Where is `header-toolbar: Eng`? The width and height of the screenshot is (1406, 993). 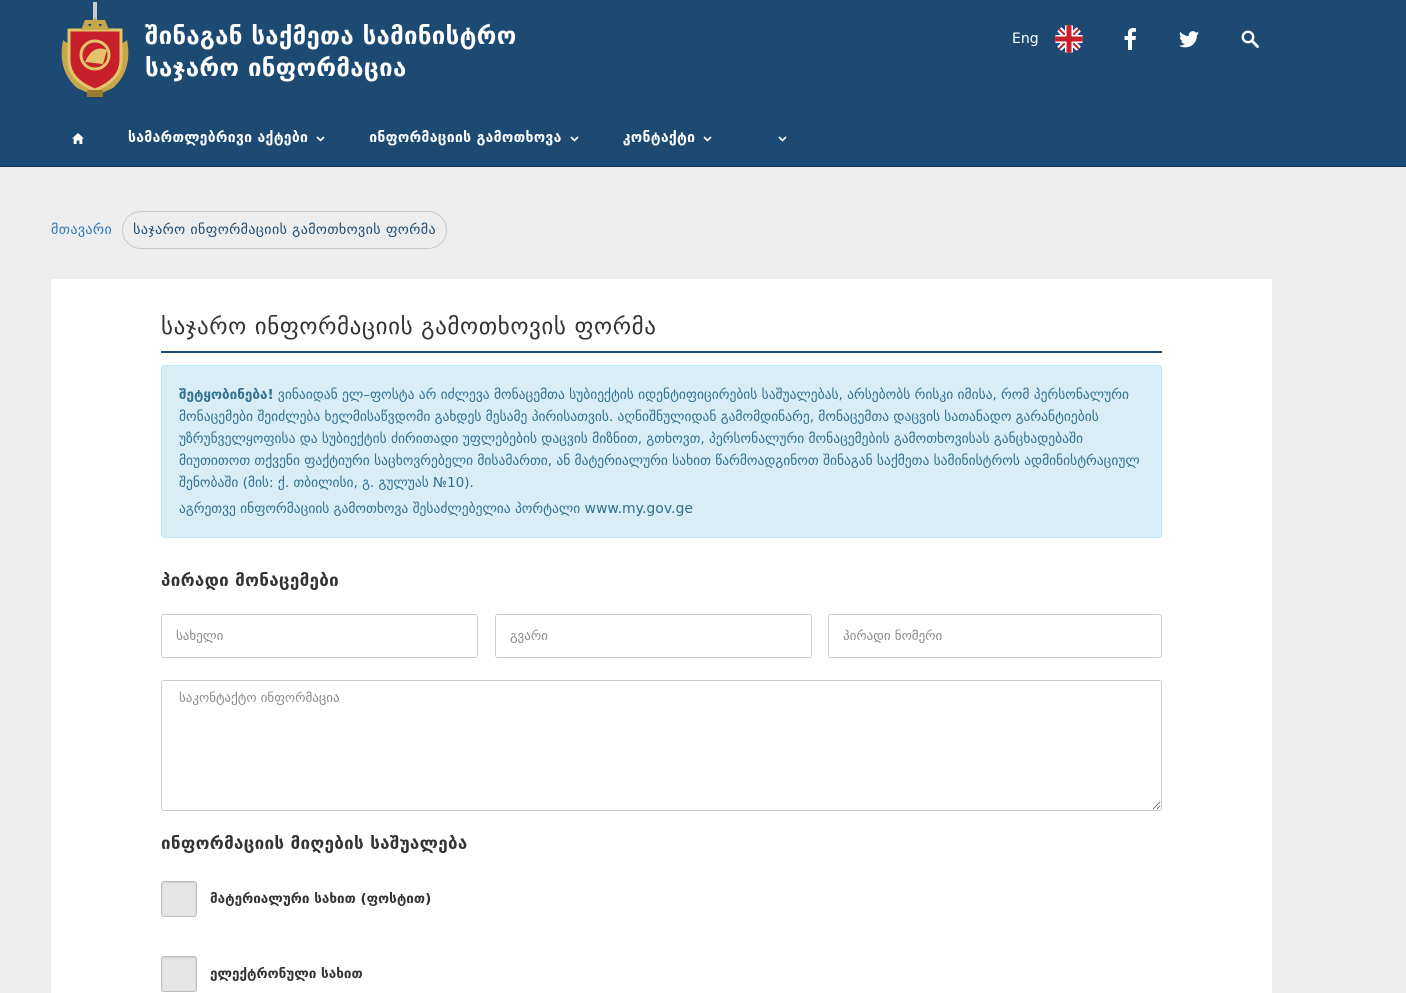
header-toolbar: Eng is located at coordinates (1135, 39).